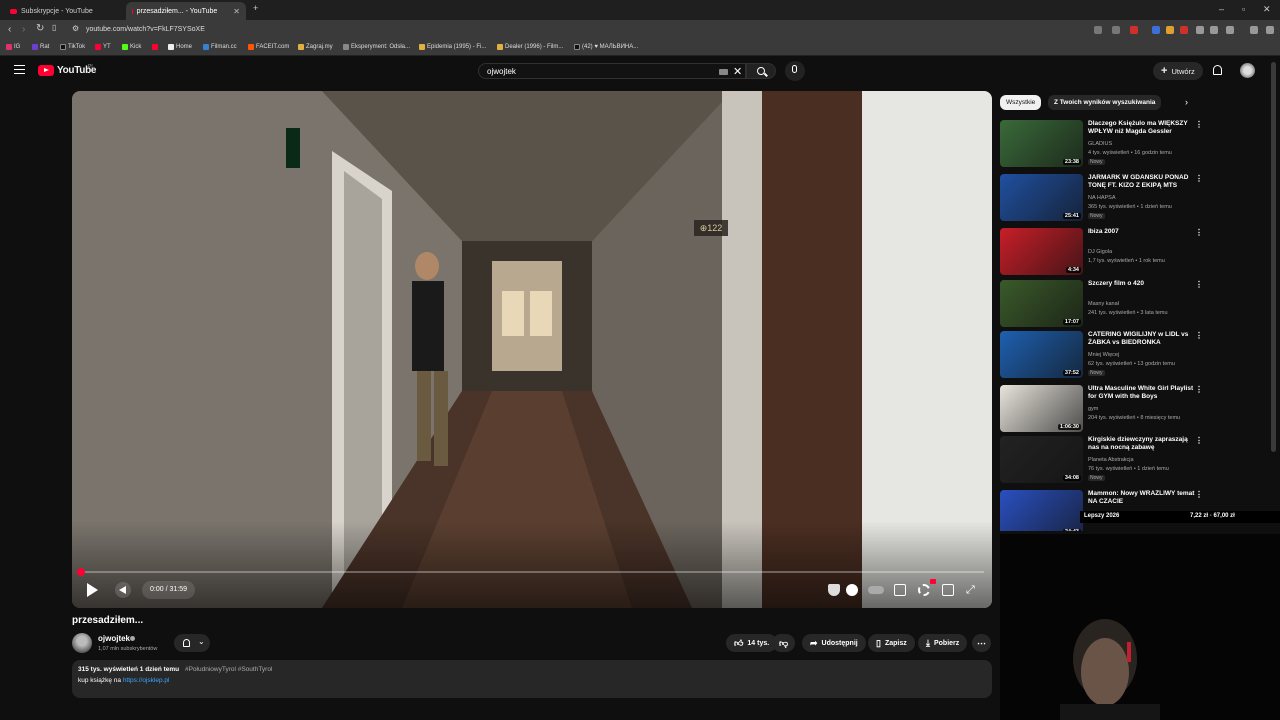  Describe the element at coordinates (1247, 70) in the screenshot. I see `account-avatar` at that location.